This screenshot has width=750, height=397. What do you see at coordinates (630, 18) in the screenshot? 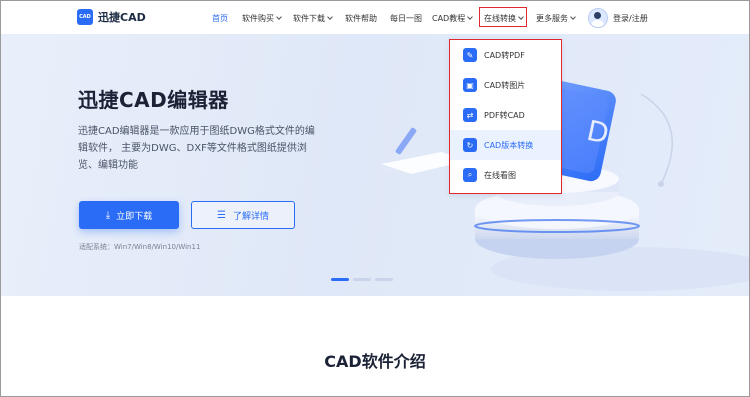
I see `login-register-link: 登录/注册` at bounding box center [630, 18].